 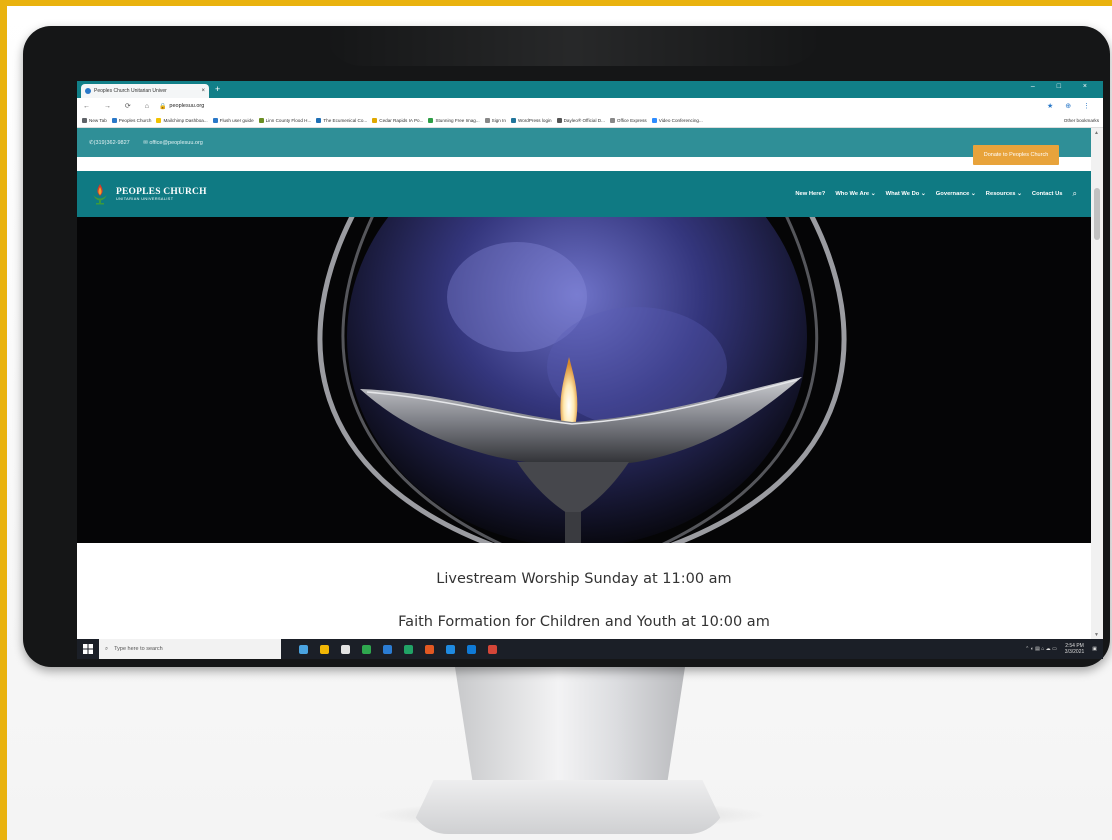 I want to click on menu-contact-us: Contact Us, so click(x=1047, y=194).